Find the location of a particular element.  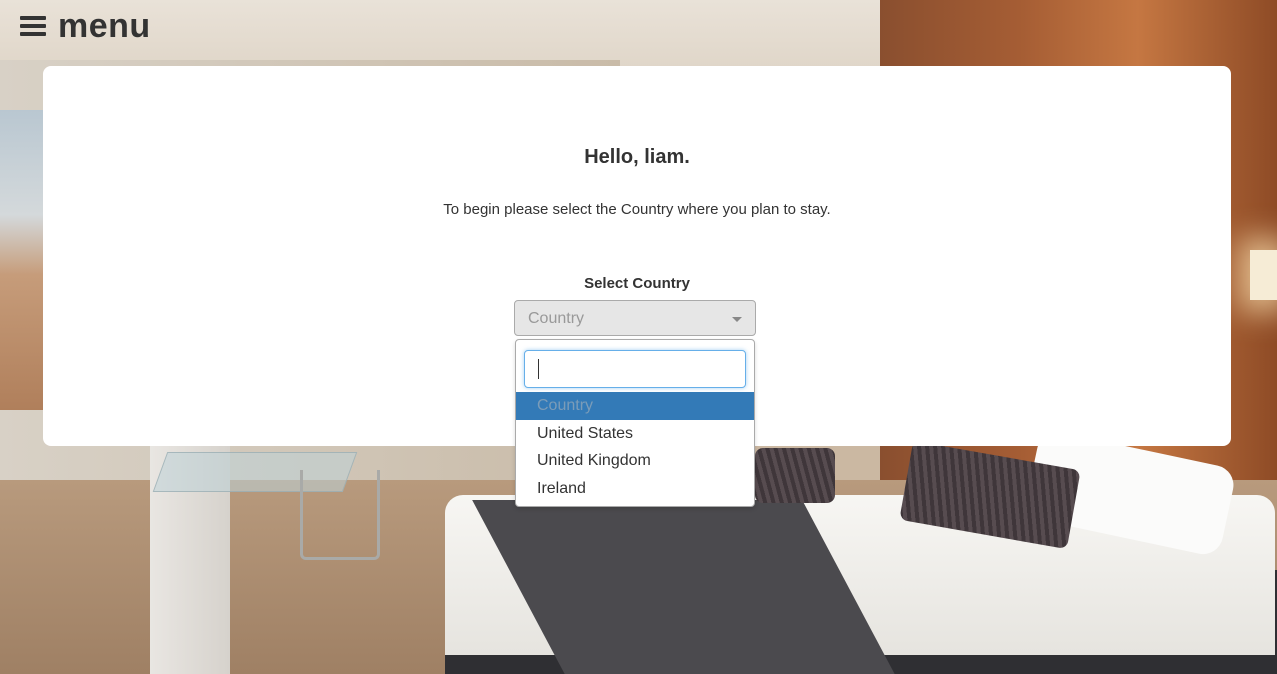

dropdown-search is located at coordinates (635, 369).